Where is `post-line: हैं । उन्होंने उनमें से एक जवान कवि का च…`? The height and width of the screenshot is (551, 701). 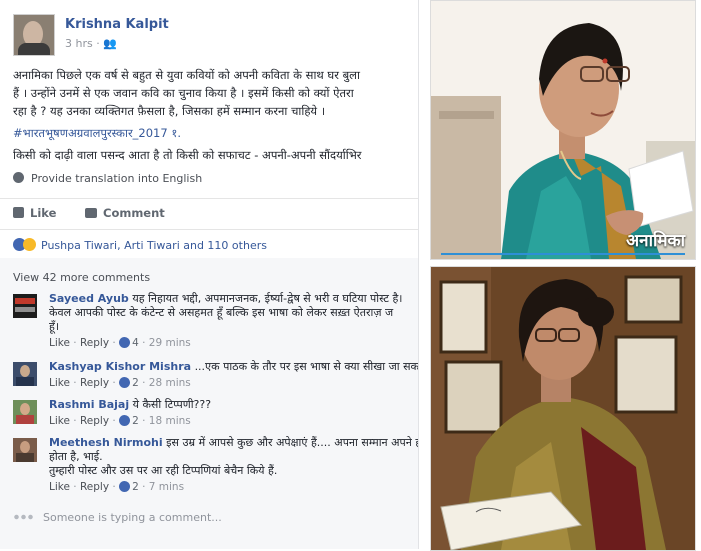
post-line: हैं । उन्होंने उनमें से एक जवान कवि का च… is located at coordinates (215, 93).